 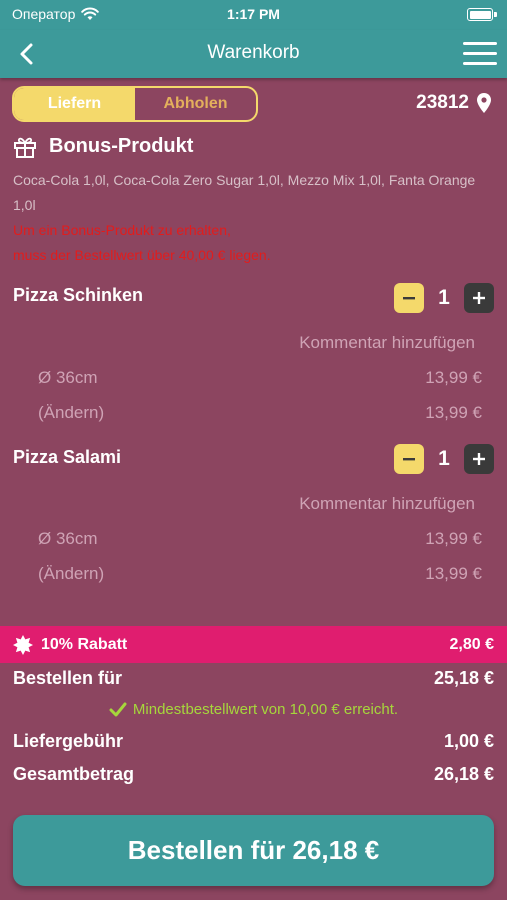 What do you see at coordinates (484, 103) in the screenshot?
I see `location-pin-icon` at bounding box center [484, 103].